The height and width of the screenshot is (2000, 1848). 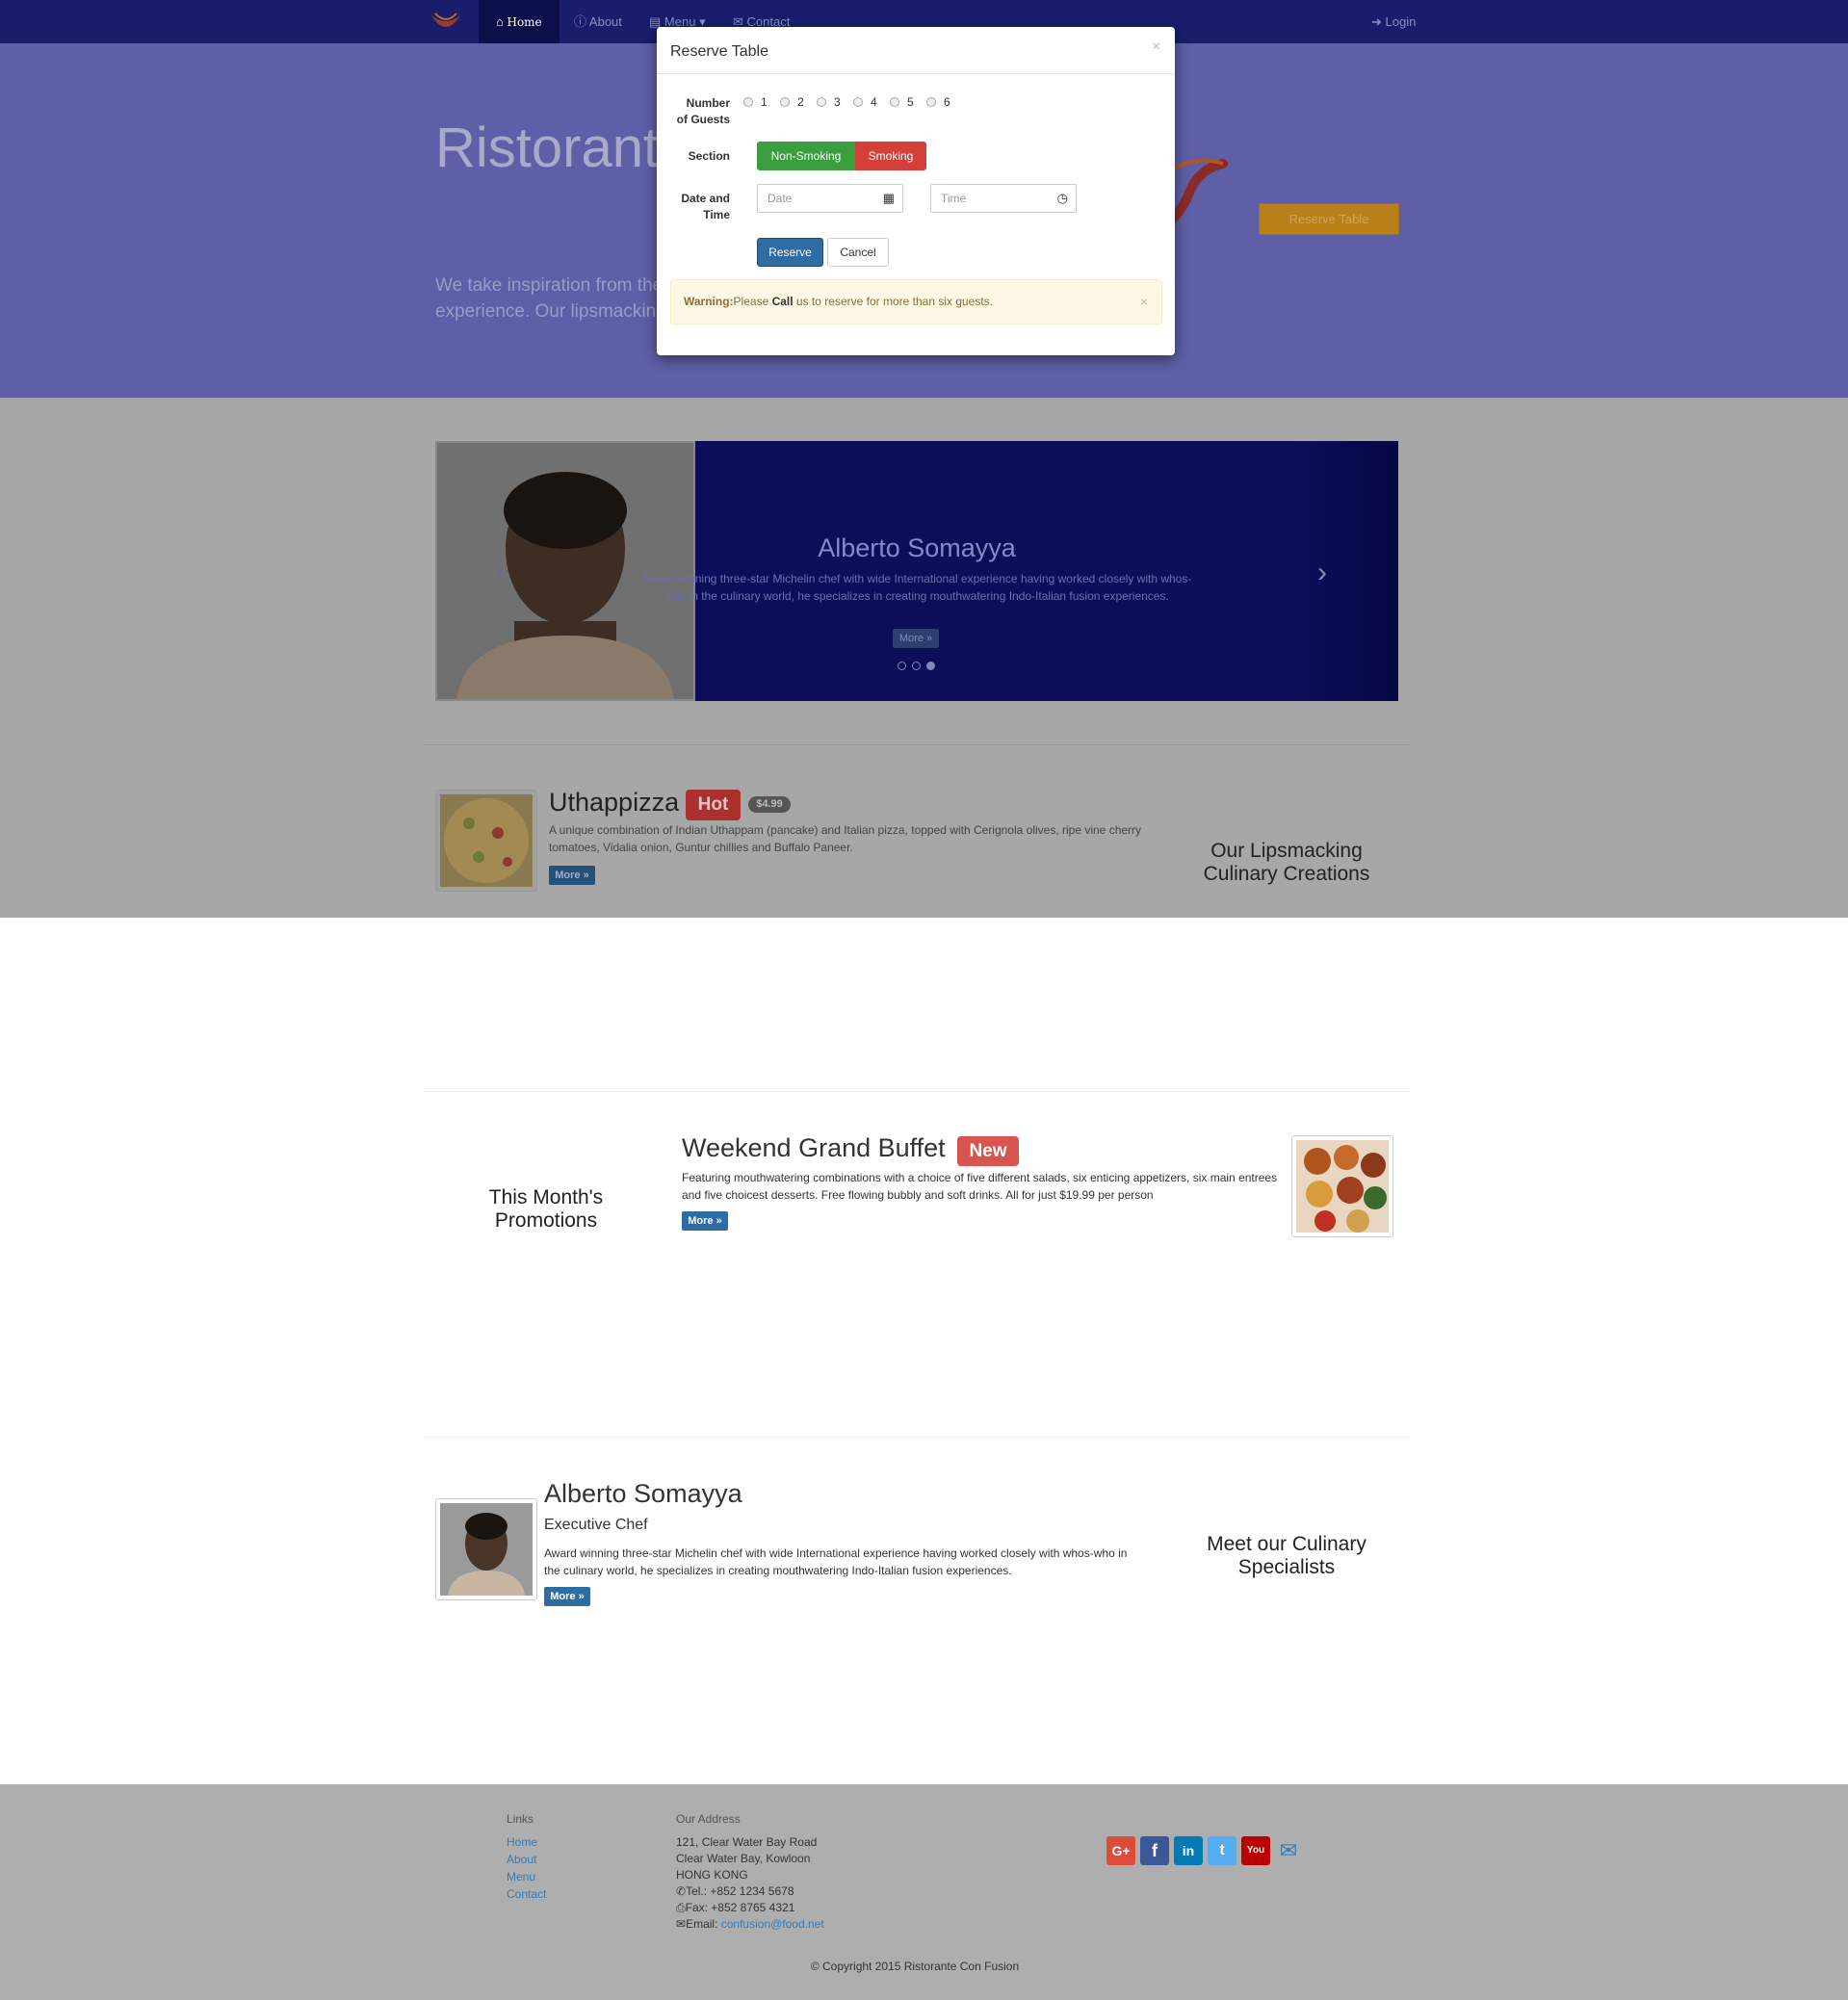 What do you see at coordinates (770, 804) in the screenshot?
I see `price-badge: $4.99` at bounding box center [770, 804].